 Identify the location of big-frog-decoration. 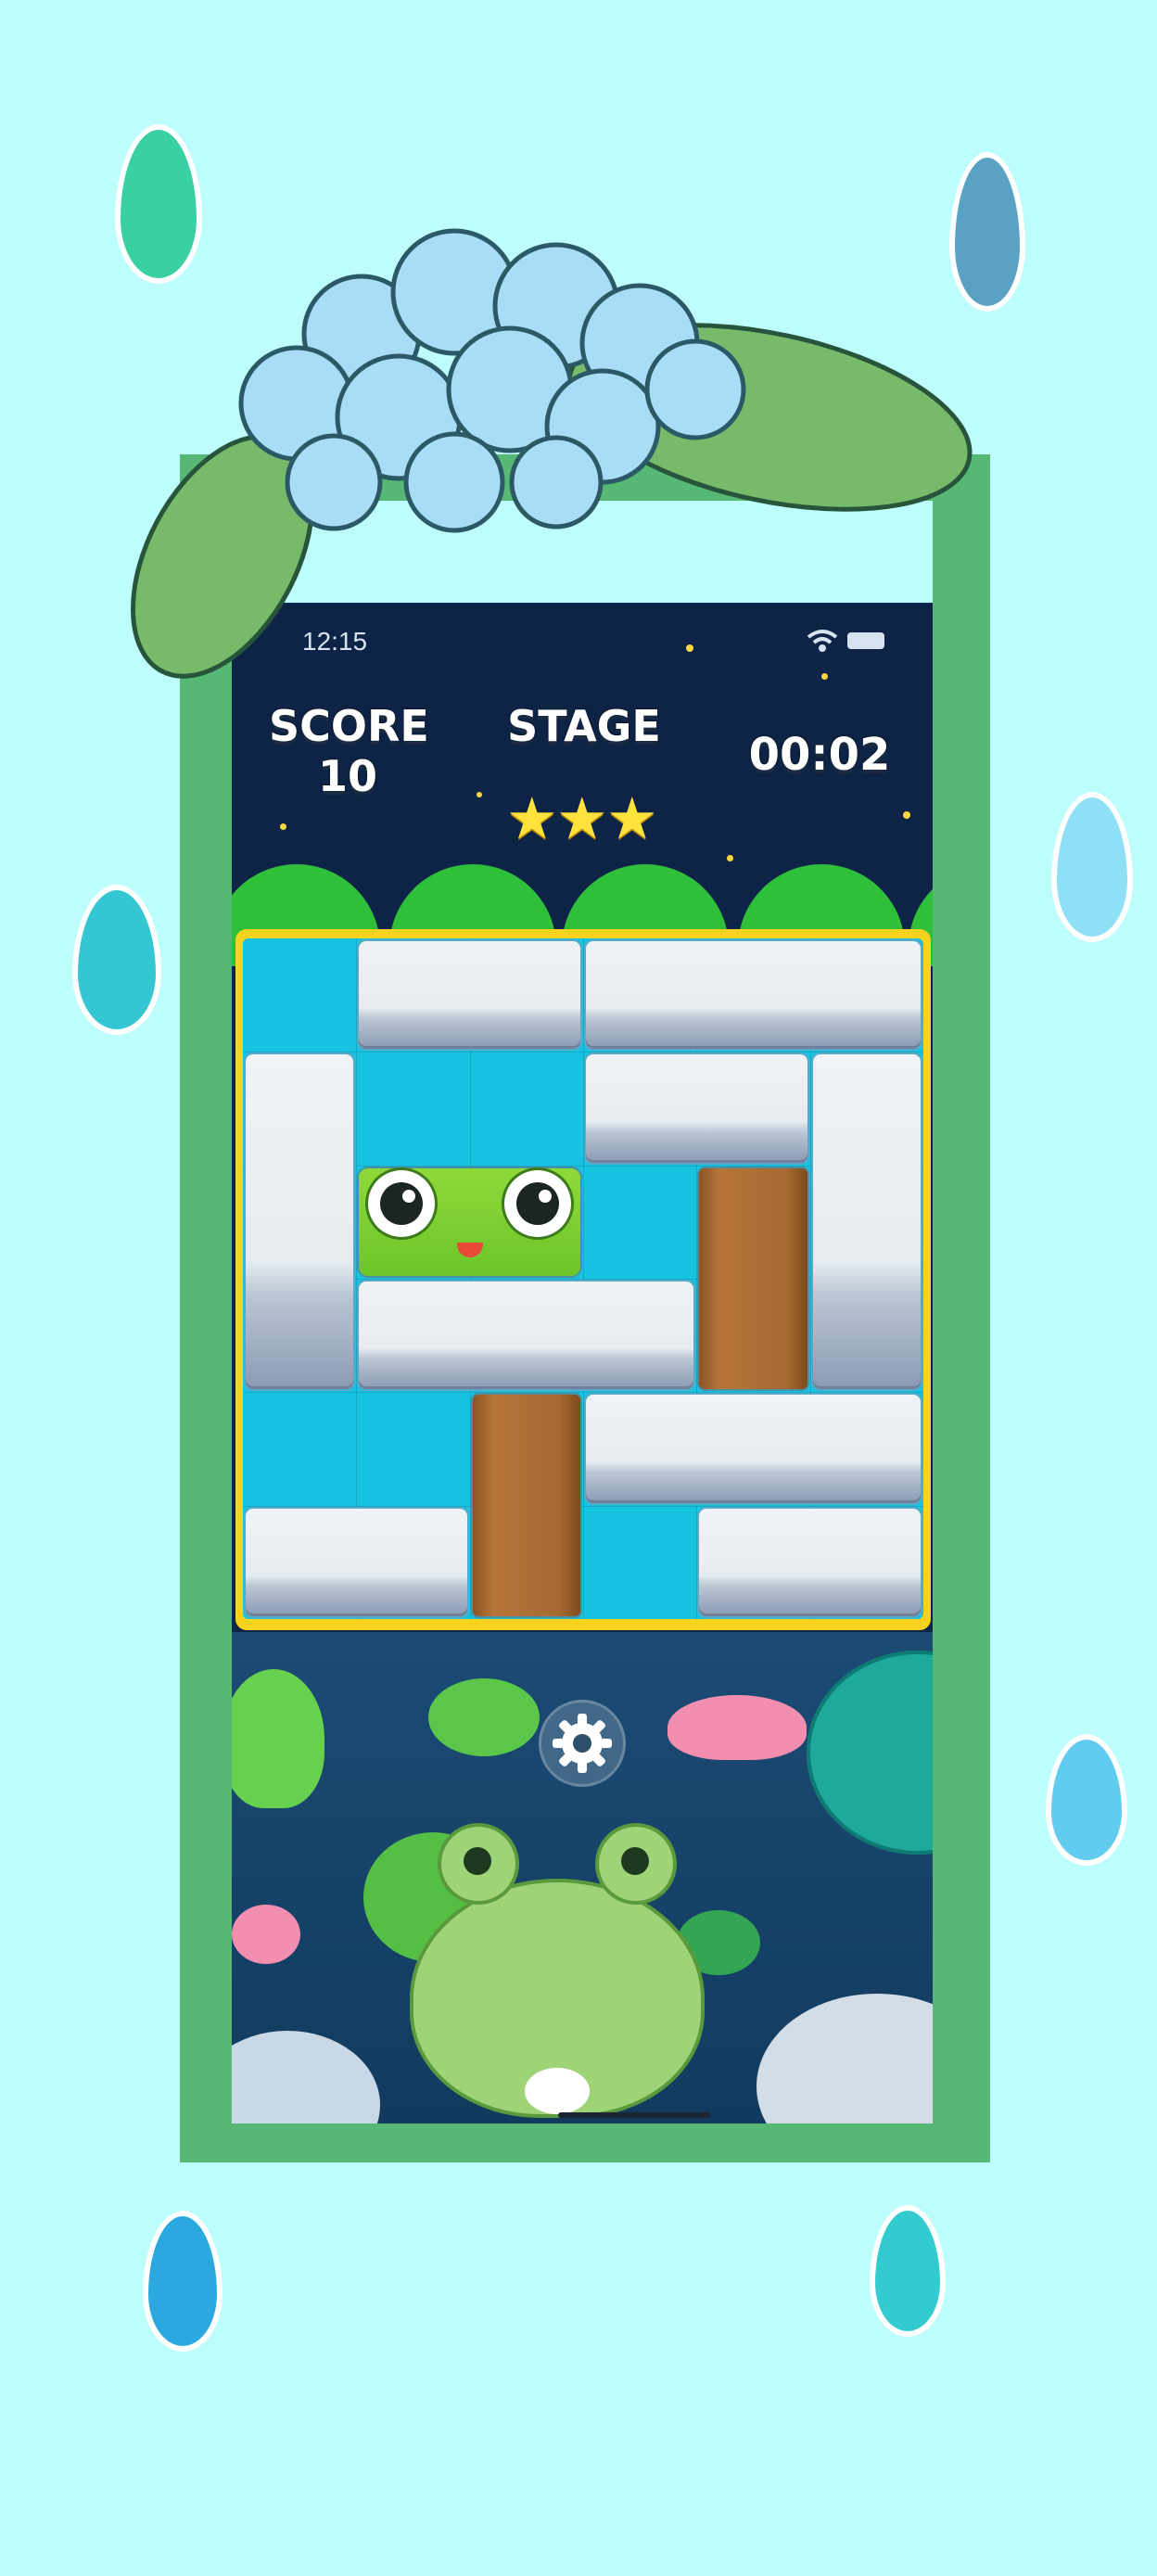
(562, 1975).